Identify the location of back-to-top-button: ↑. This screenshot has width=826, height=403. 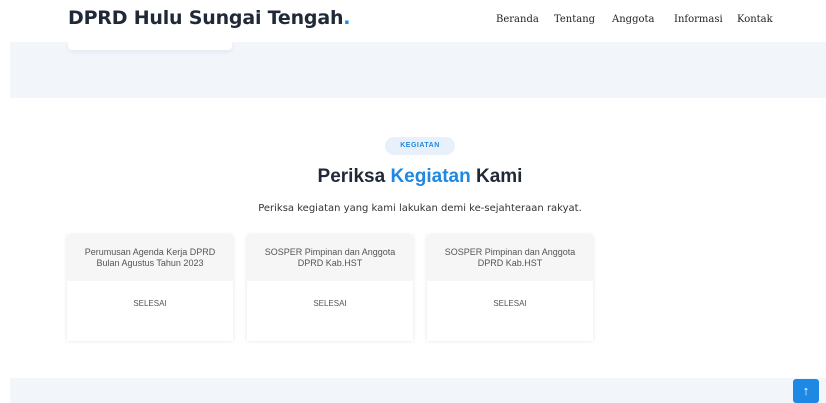
(806, 391).